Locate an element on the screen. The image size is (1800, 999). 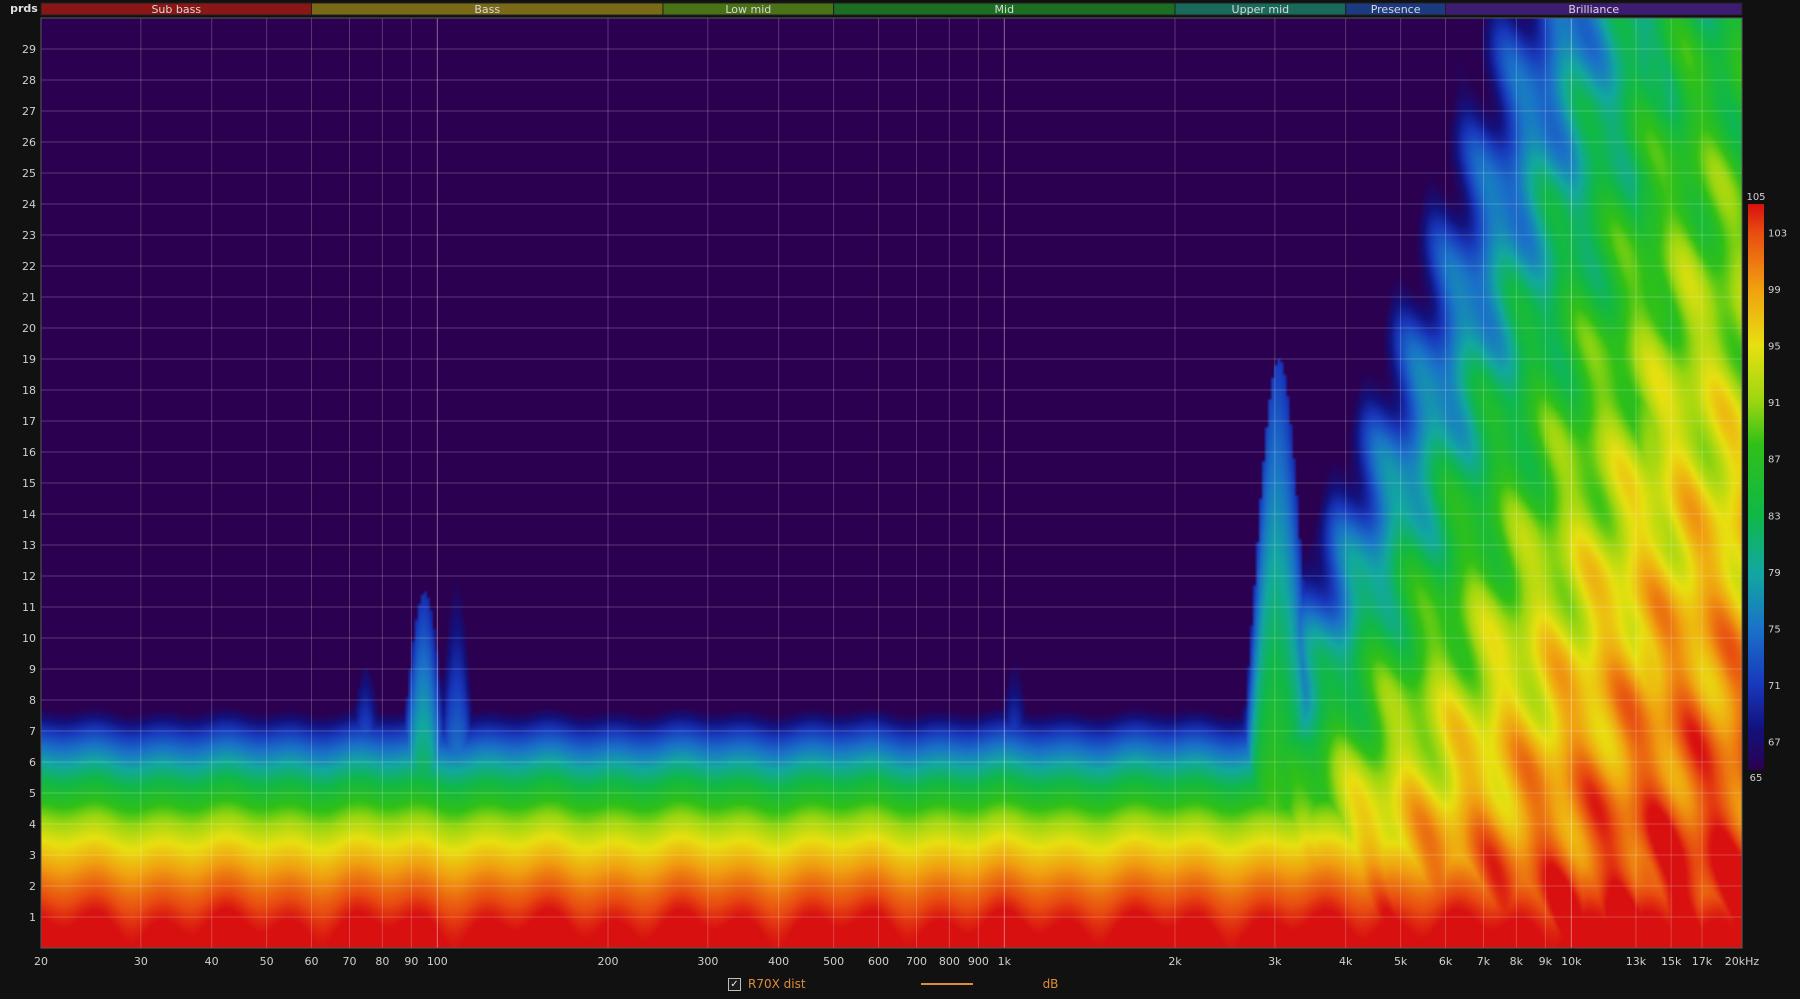
x-tick-label: 15k is located at coordinates (1671, 961).